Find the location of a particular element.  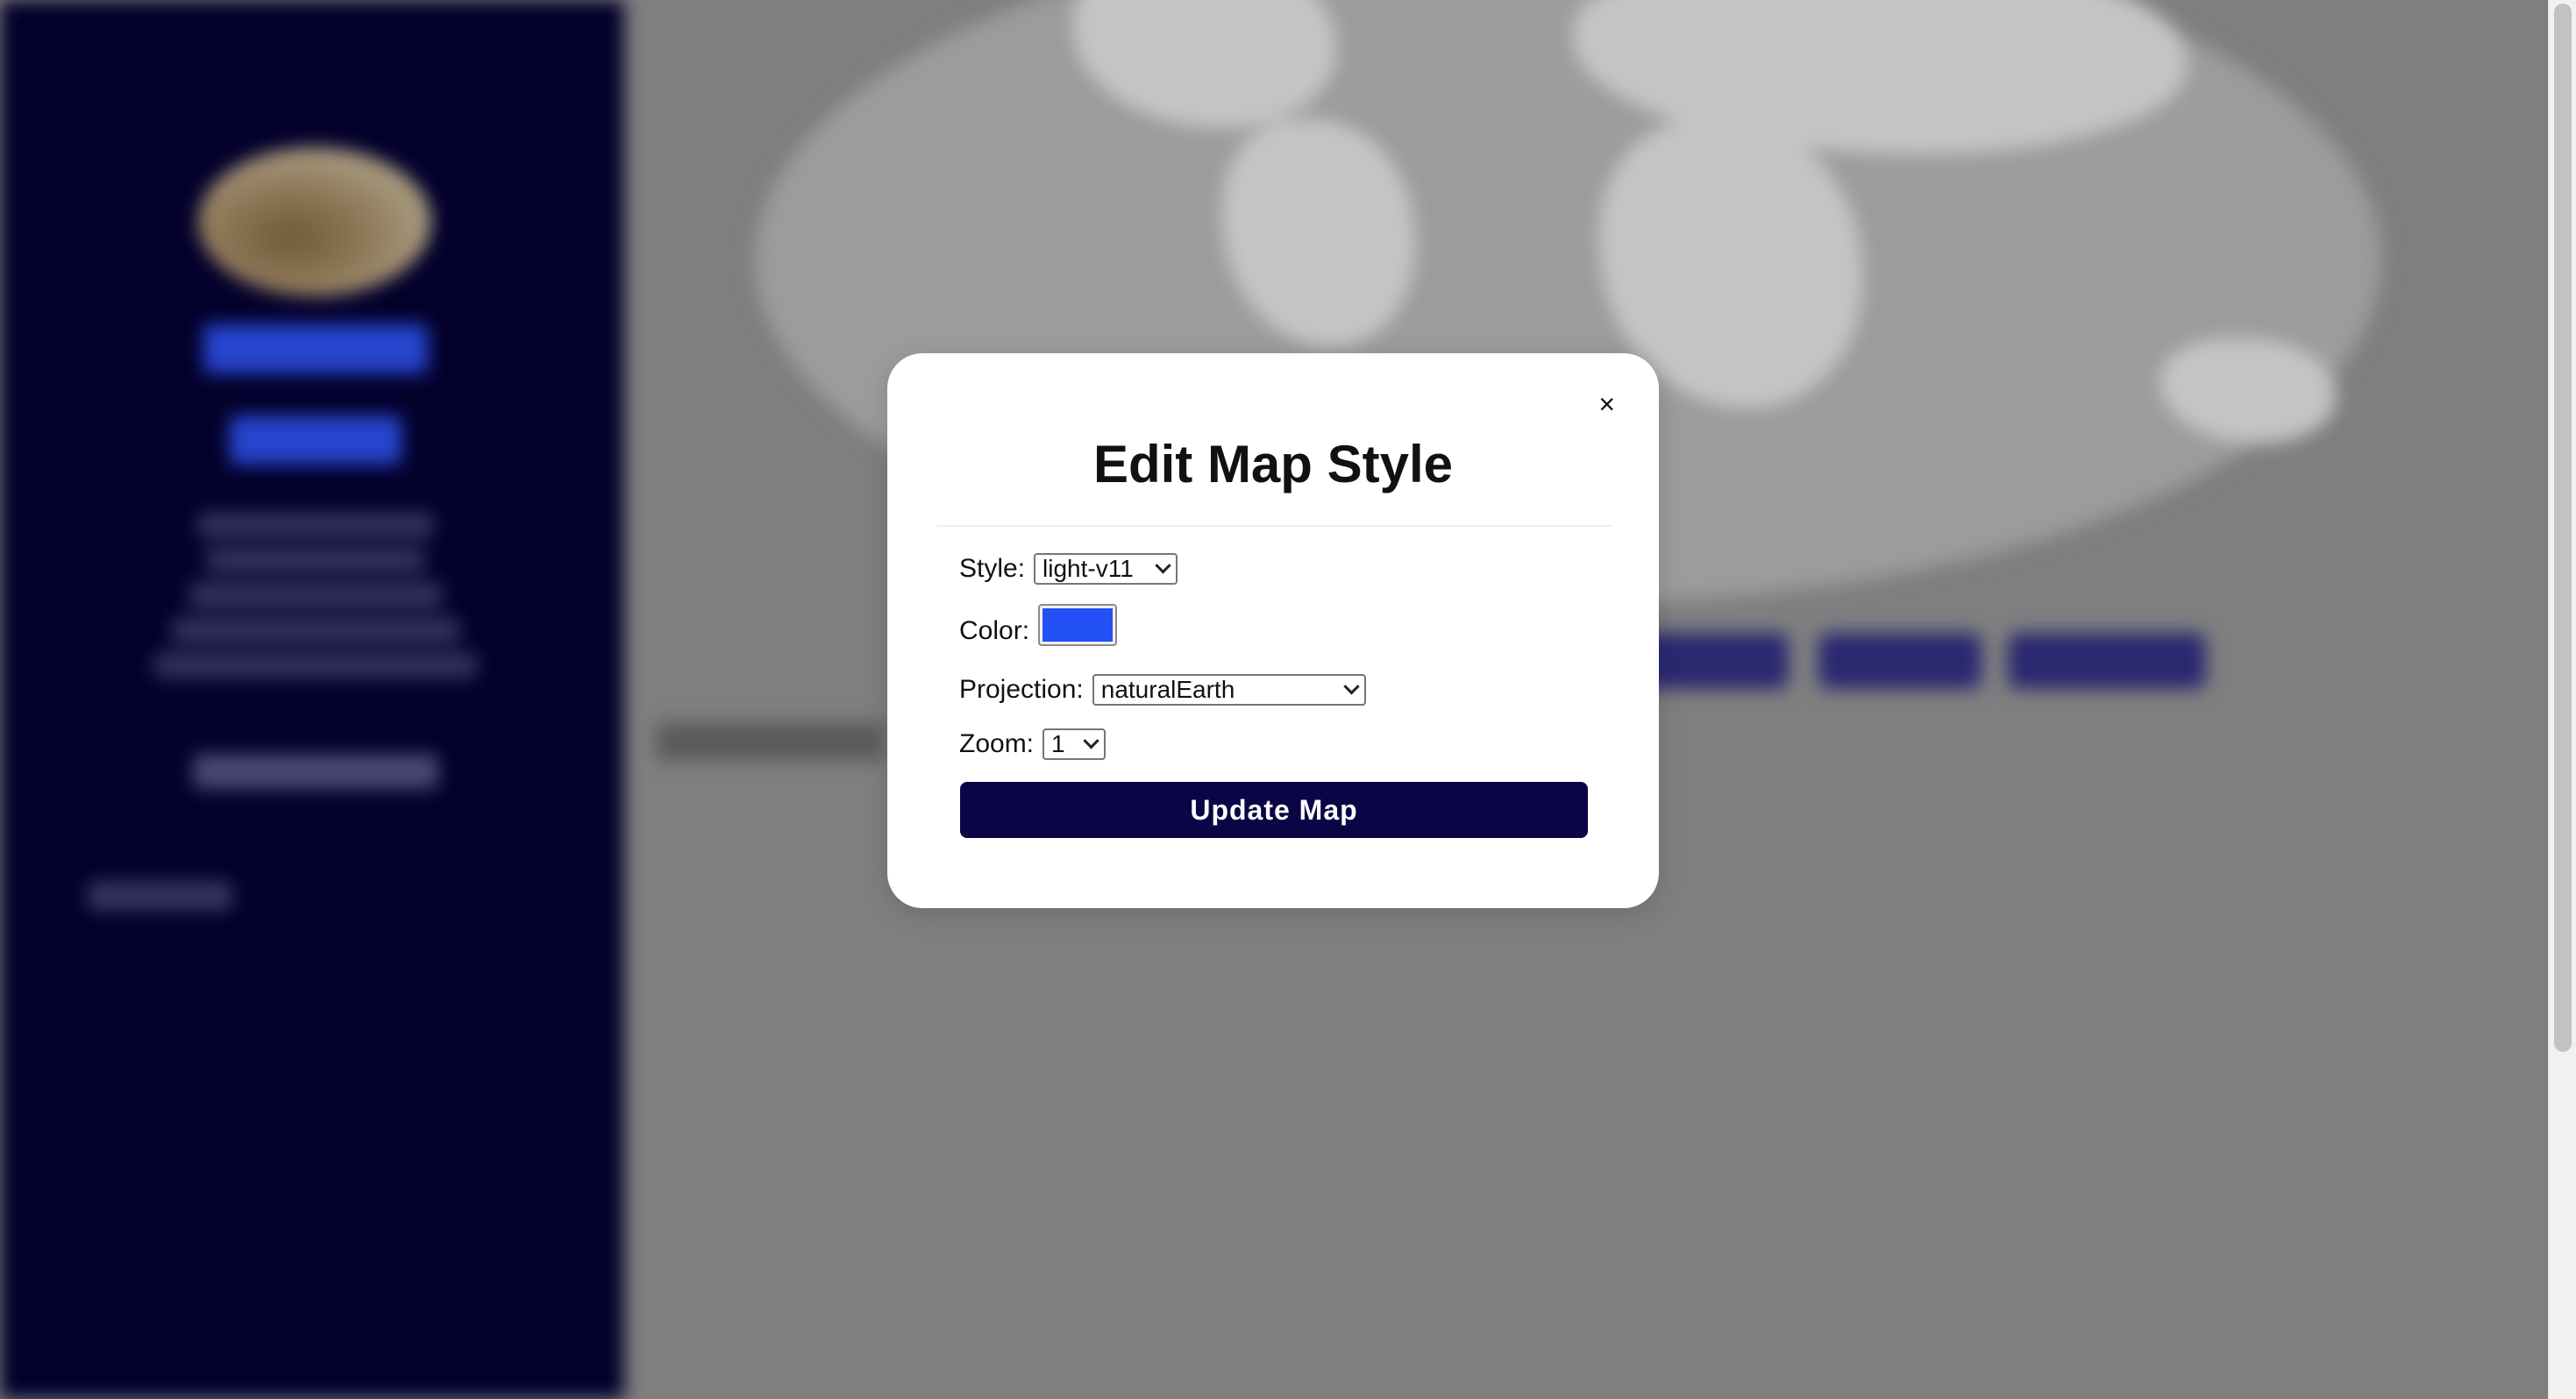

style-row: Style: light-v11 is located at coordinates (1068, 569).